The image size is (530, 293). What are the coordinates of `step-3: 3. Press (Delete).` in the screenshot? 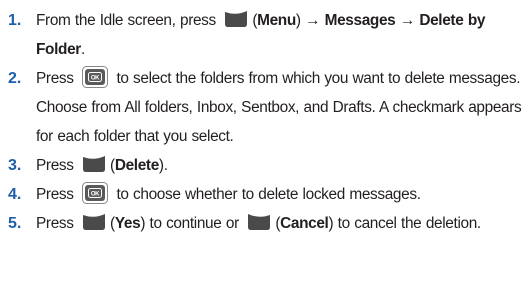 It's located at (266, 165).